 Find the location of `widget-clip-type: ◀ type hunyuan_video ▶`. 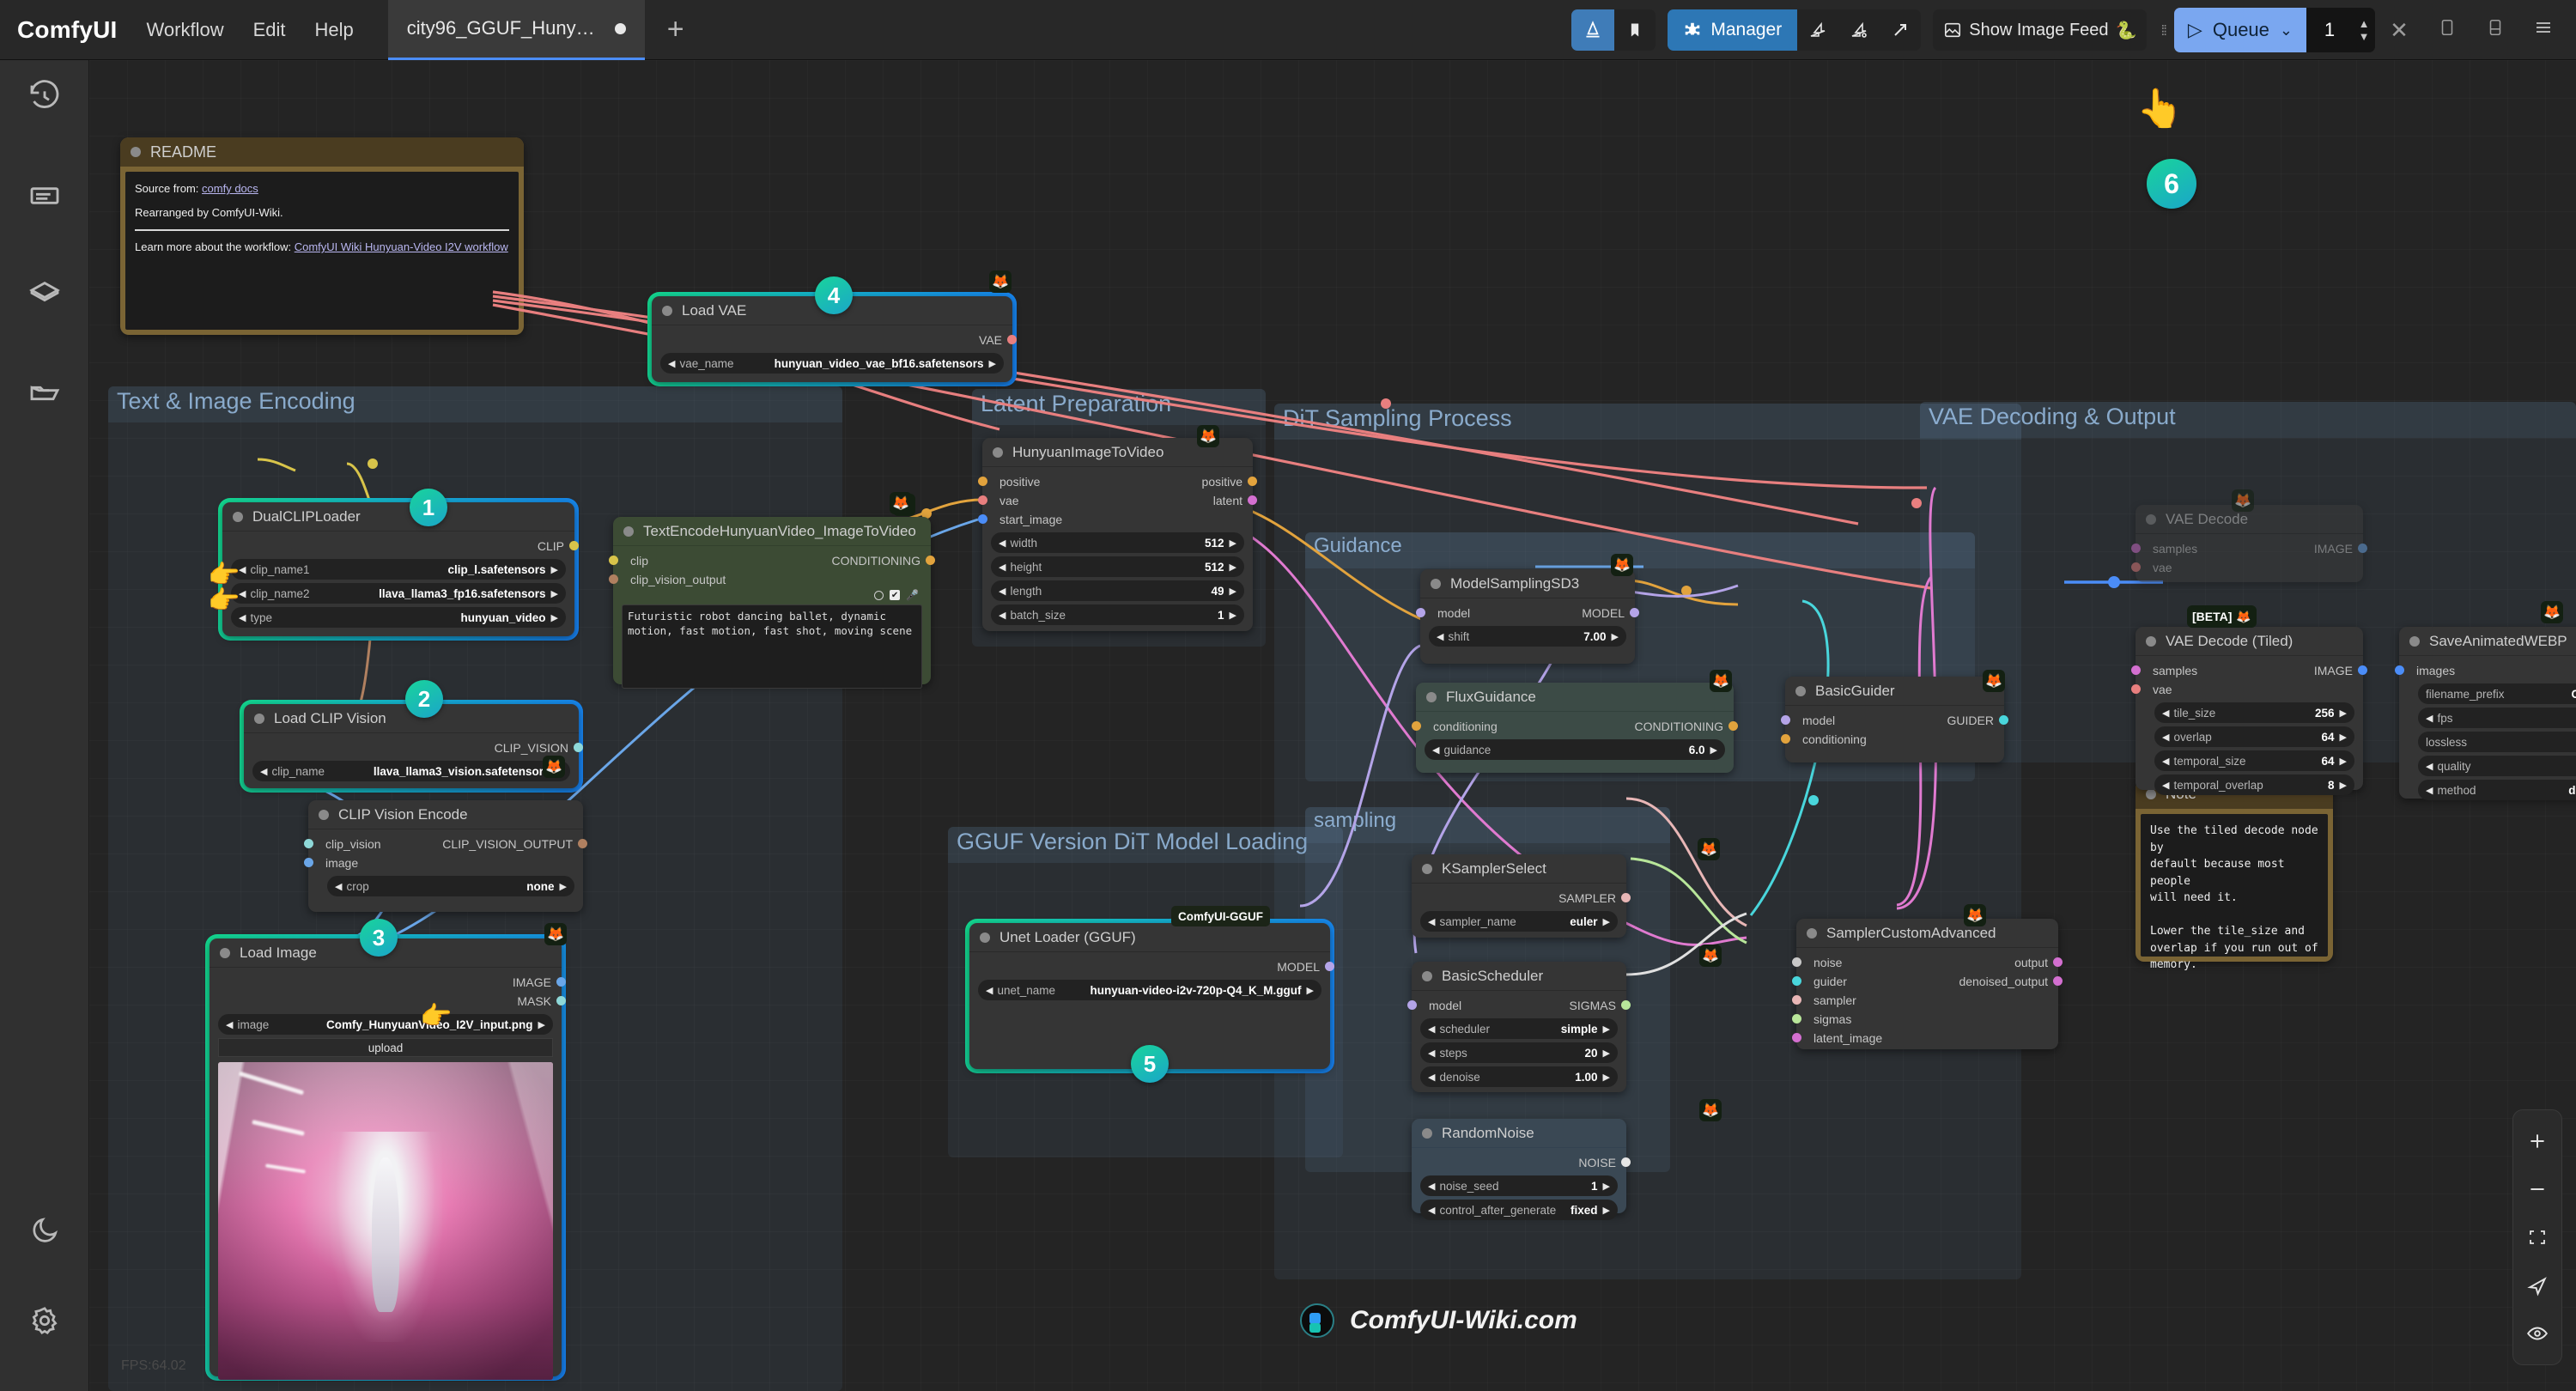

widget-clip-type: ◀ type hunyuan_video ▶ is located at coordinates (399, 617).